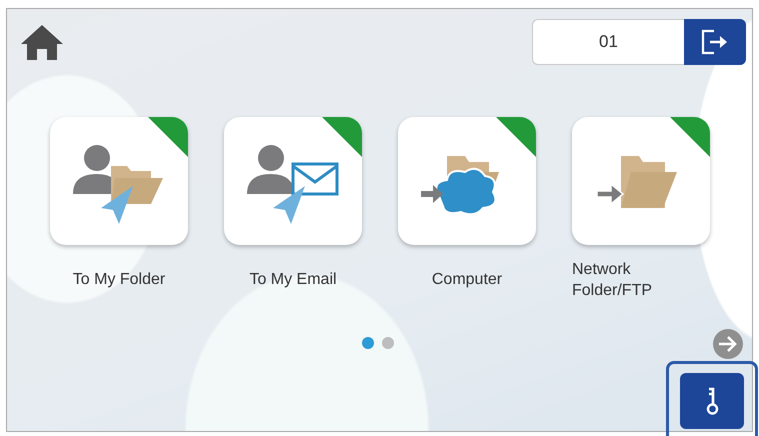 The height and width of the screenshot is (436, 759). Describe the element at coordinates (467, 280) in the screenshot. I see `tile-label: Computer` at that location.